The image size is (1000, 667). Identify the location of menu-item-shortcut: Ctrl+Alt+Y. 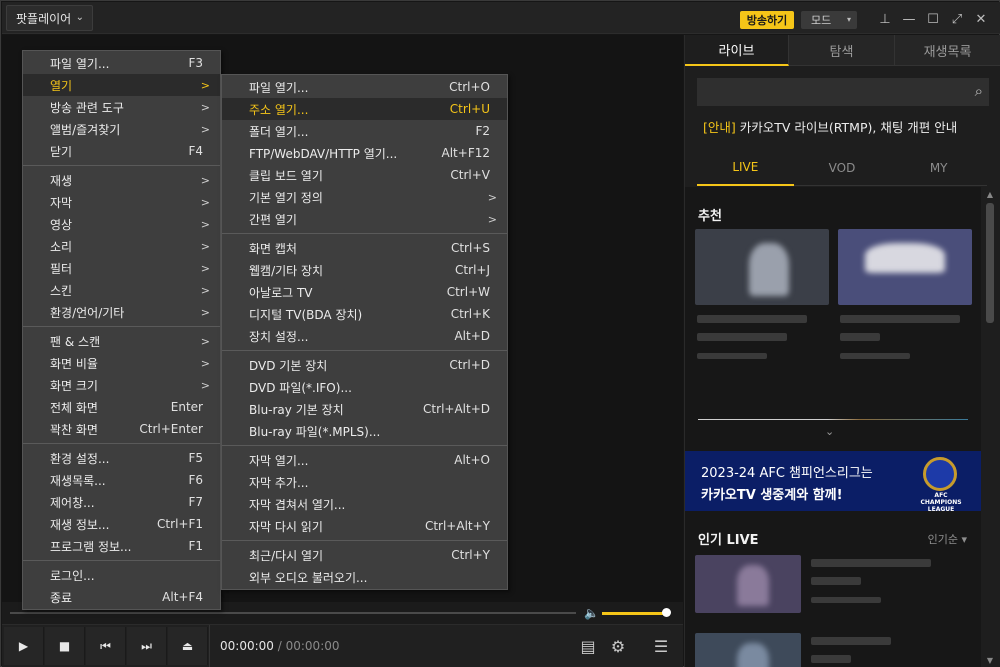
(457, 526).